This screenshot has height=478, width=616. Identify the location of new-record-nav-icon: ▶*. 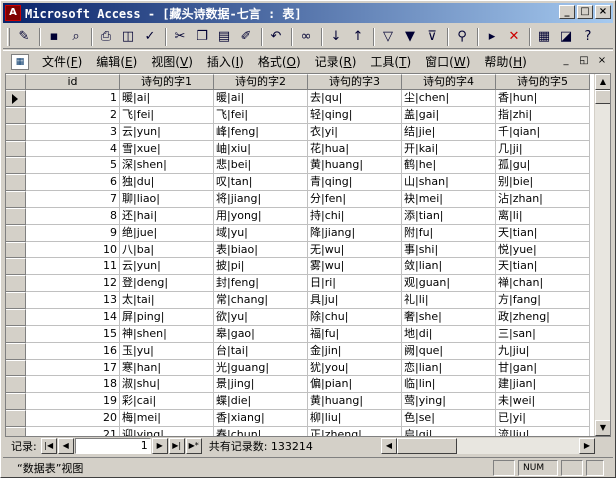
(193, 446).